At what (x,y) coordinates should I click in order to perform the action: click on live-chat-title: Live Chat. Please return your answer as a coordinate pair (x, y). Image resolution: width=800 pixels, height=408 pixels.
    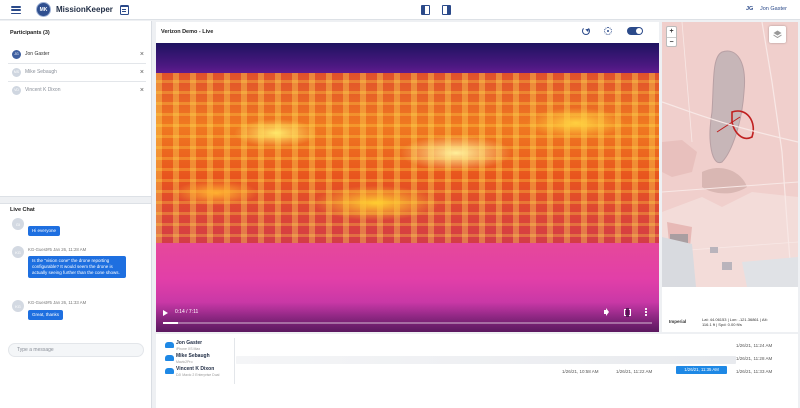
    Looking at the image, I should click on (22, 210).